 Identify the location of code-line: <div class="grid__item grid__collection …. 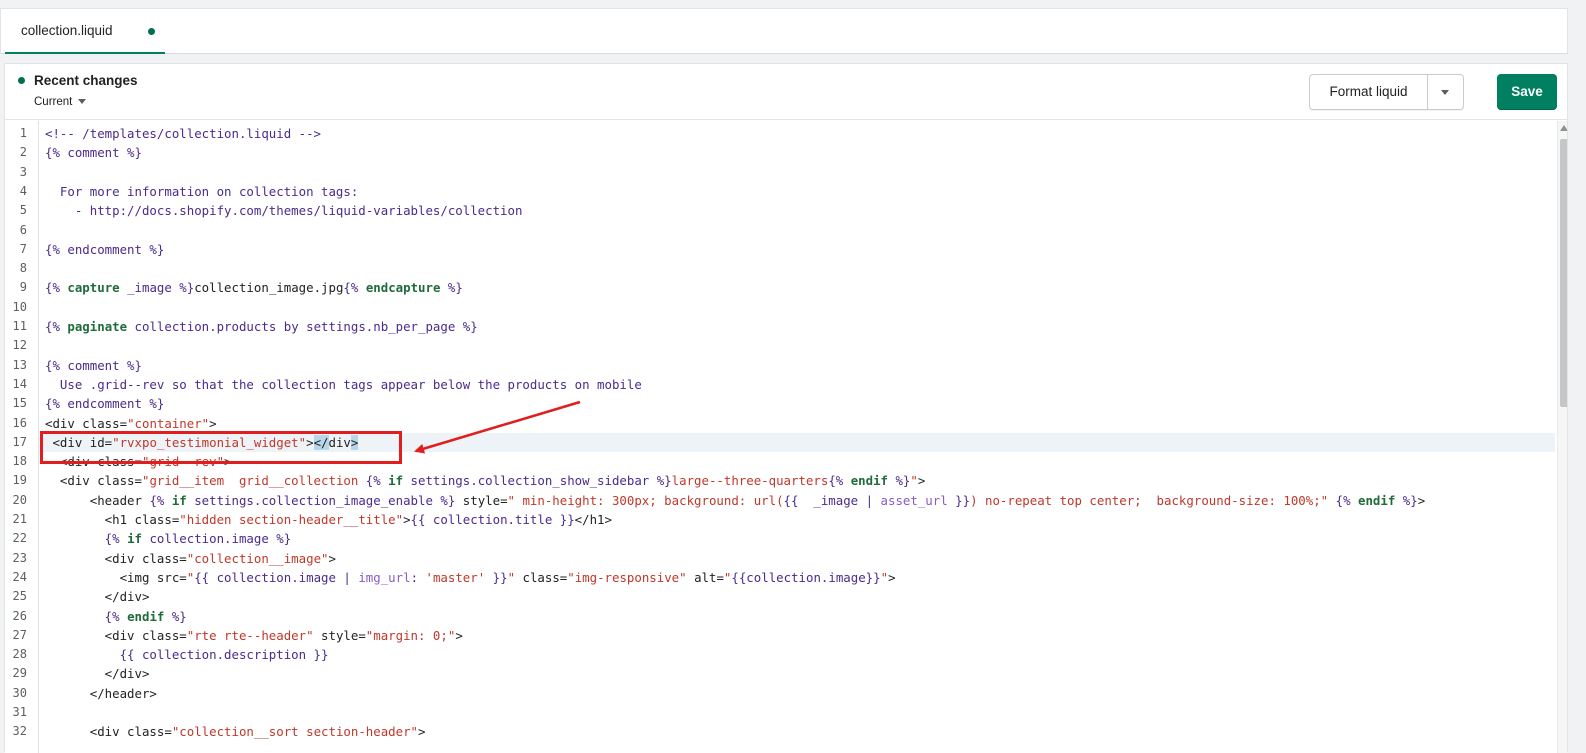
(485, 480).